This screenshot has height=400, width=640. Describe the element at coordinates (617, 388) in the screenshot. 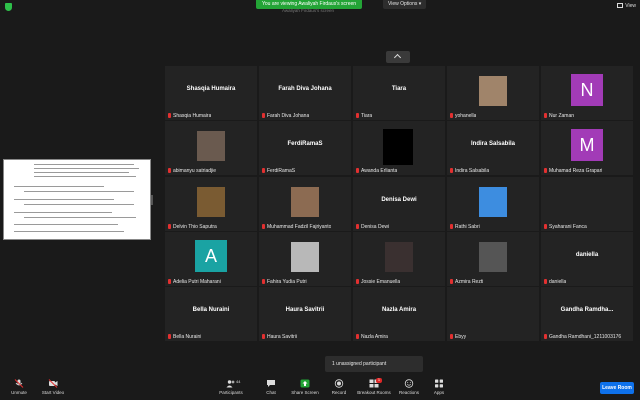

I see `leave-room-button: Leave Room` at that location.